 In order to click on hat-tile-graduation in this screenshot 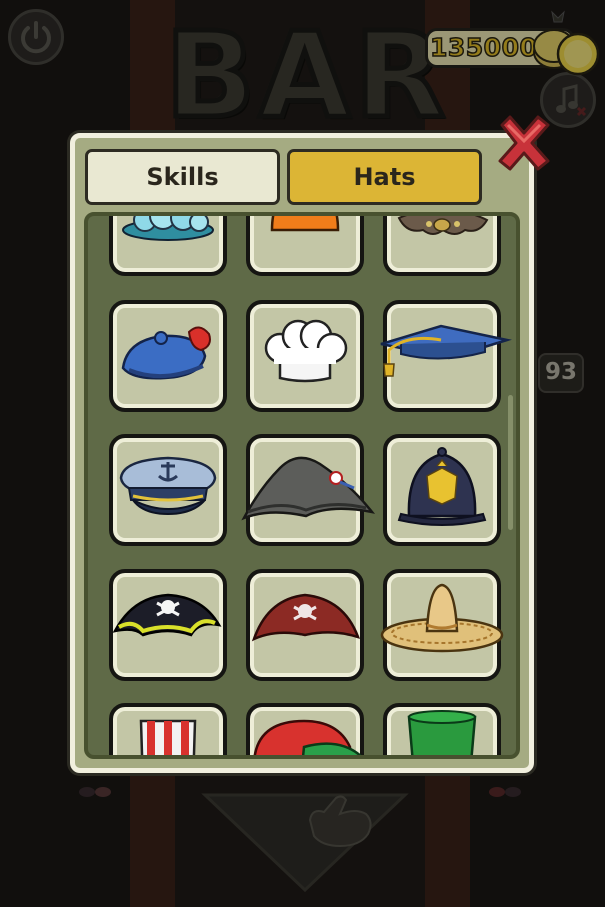, I will do `click(446, 356)`.